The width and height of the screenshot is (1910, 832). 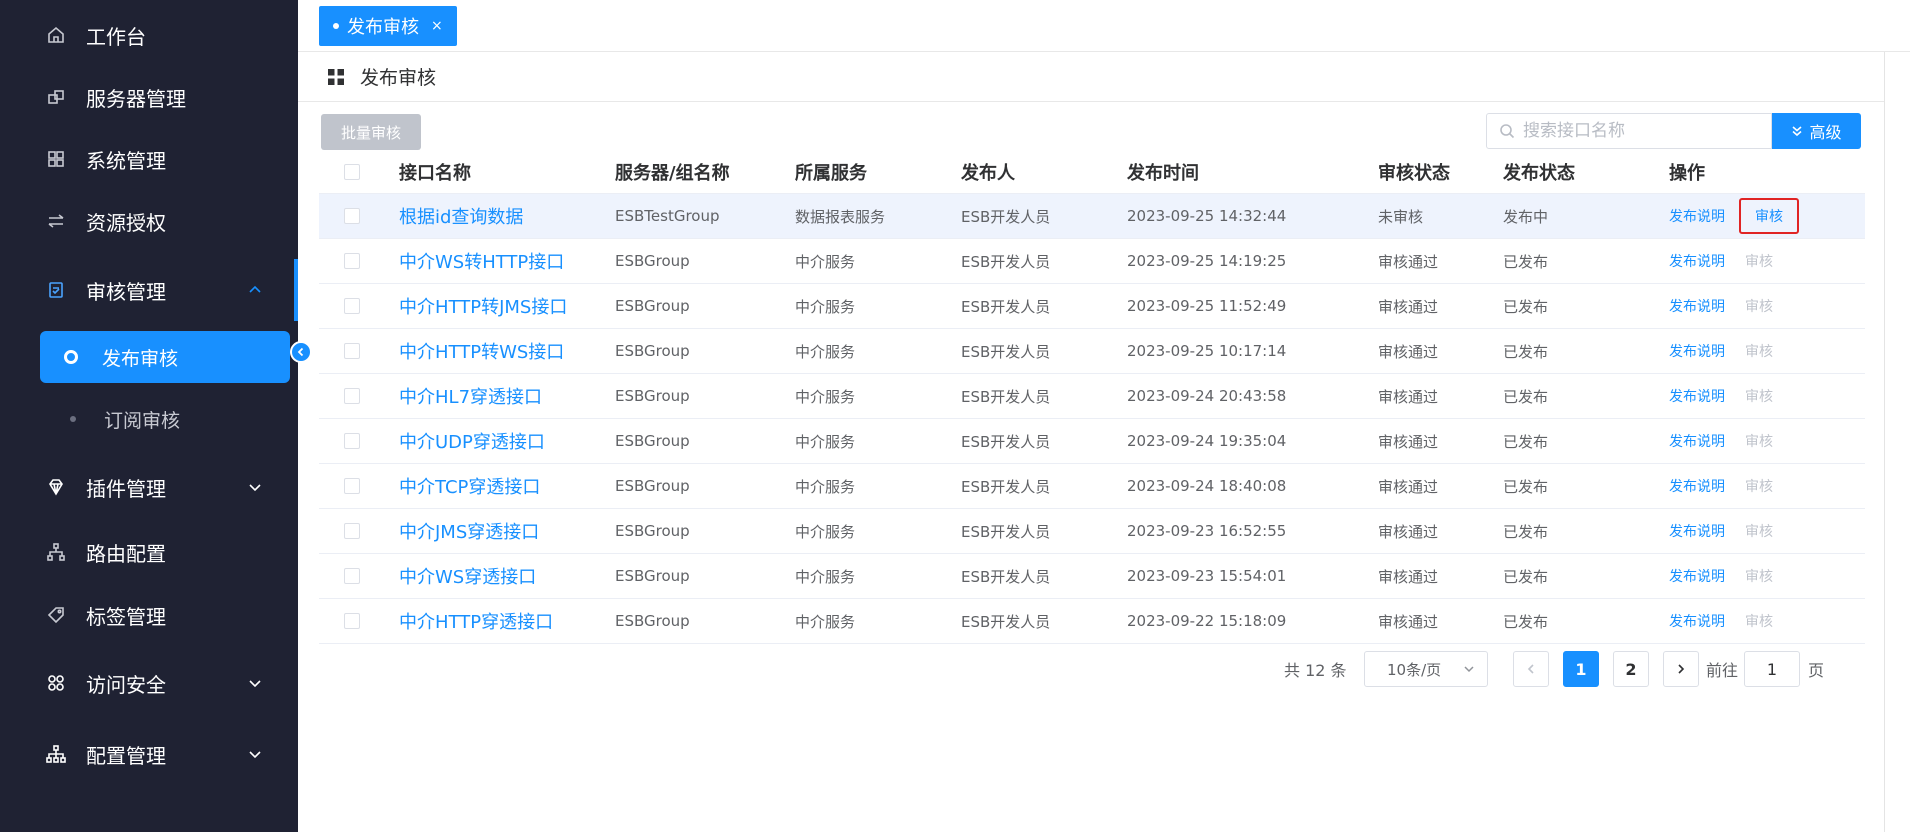 I want to click on column-header: 发布人, so click(x=1044, y=172).